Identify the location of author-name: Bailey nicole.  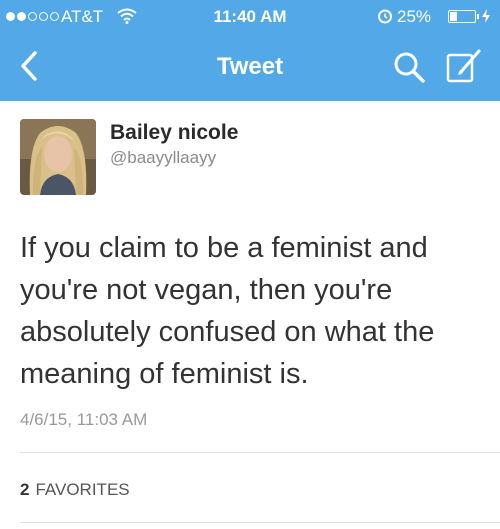
(174, 133).